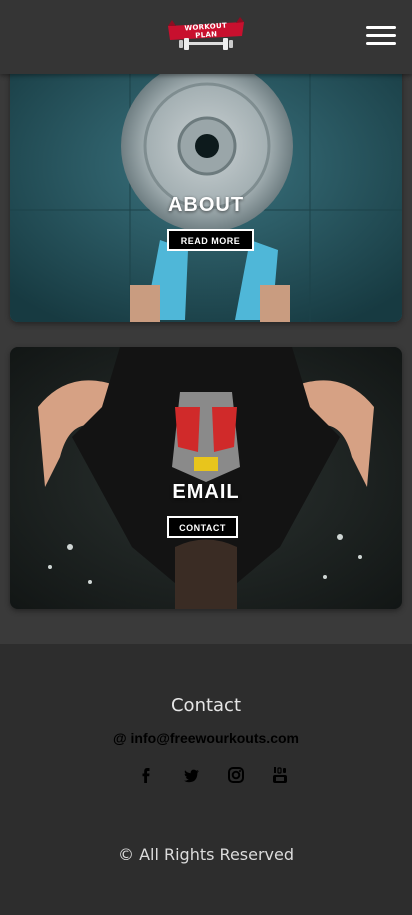 This screenshot has height=915, width=412. Describe the element at coordinates (206, 205) in the screenshot. I see `about-title: ABOUT` at that location.